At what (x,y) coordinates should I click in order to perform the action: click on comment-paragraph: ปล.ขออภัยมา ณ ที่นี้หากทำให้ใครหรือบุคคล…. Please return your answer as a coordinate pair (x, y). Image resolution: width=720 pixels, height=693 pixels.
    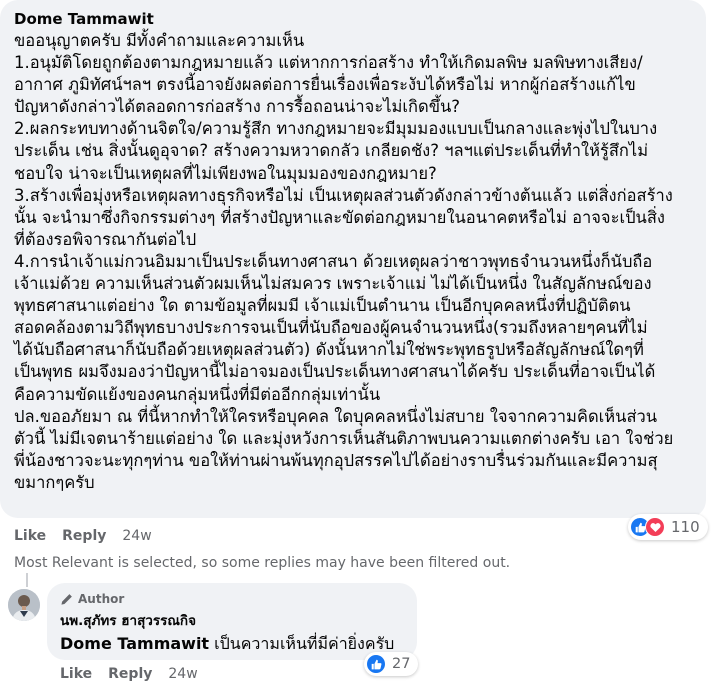
    Looking at the image, I should click on (344, 449).